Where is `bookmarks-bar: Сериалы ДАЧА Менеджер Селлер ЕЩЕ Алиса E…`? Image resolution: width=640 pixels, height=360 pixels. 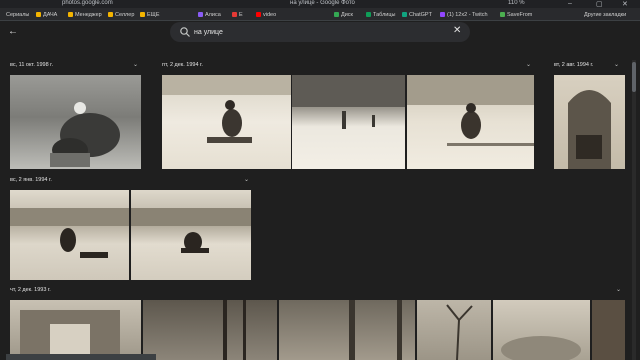
bookmarks-bar: Сериалы ДАЧА Менеджер Селлер ЕЩЕ Алиса E… is located at coordinates (320, 14).